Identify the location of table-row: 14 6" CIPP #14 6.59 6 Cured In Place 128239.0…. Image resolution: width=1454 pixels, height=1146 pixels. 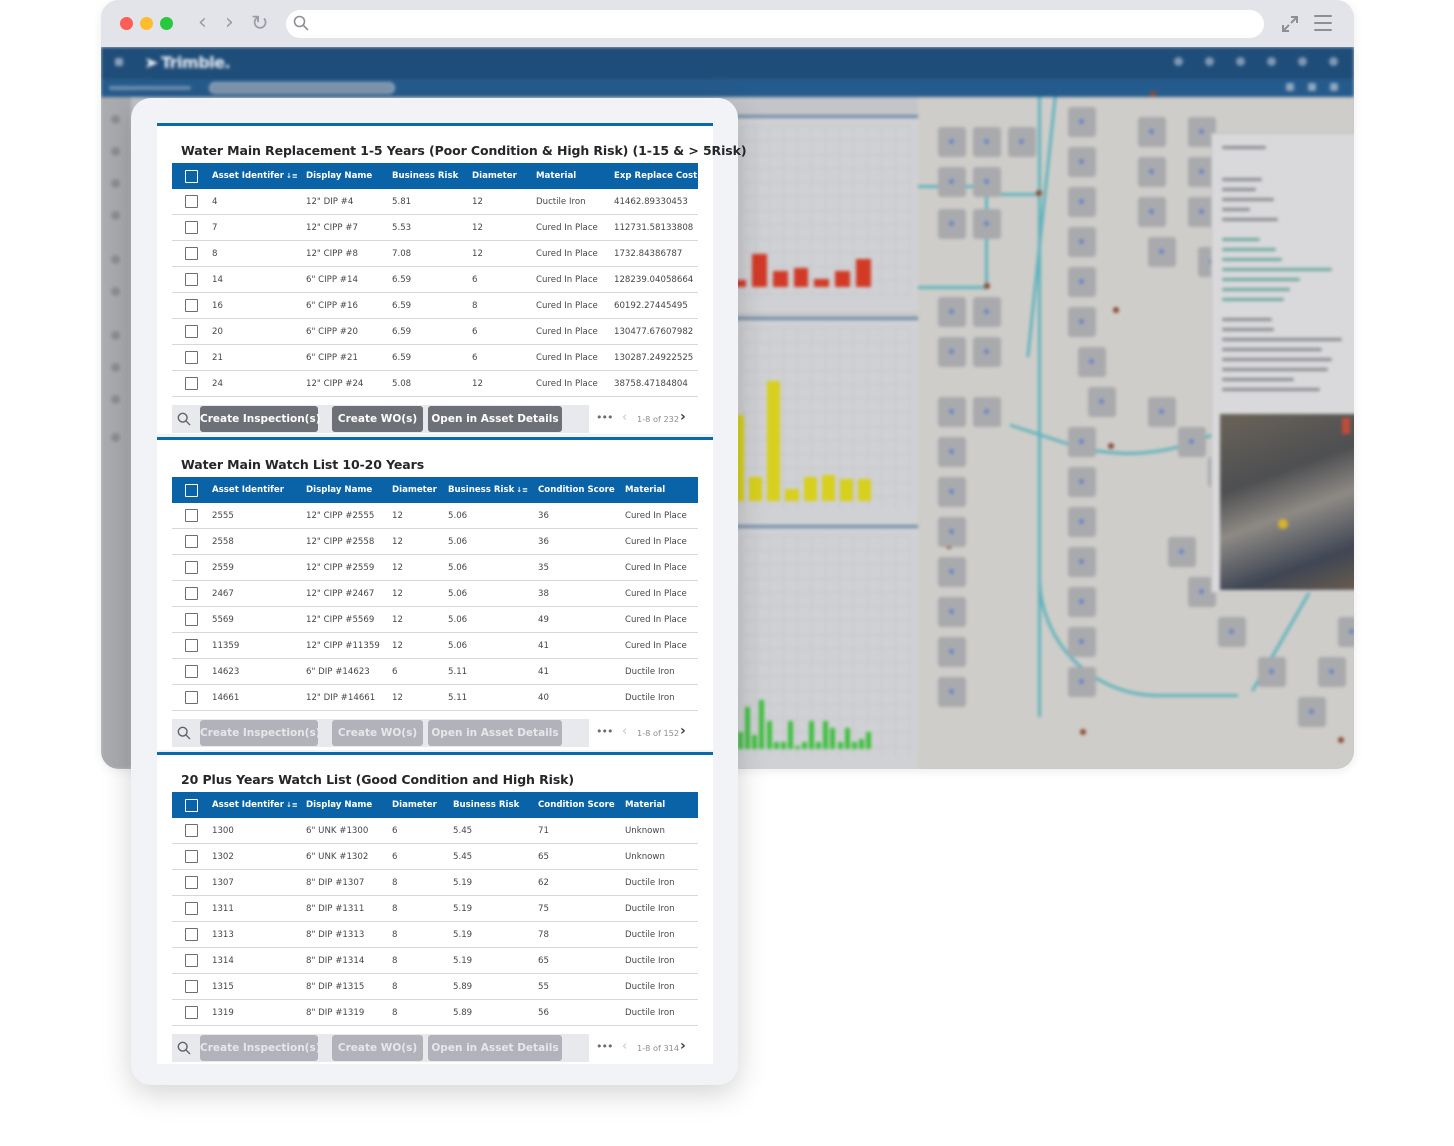
(435, 280).